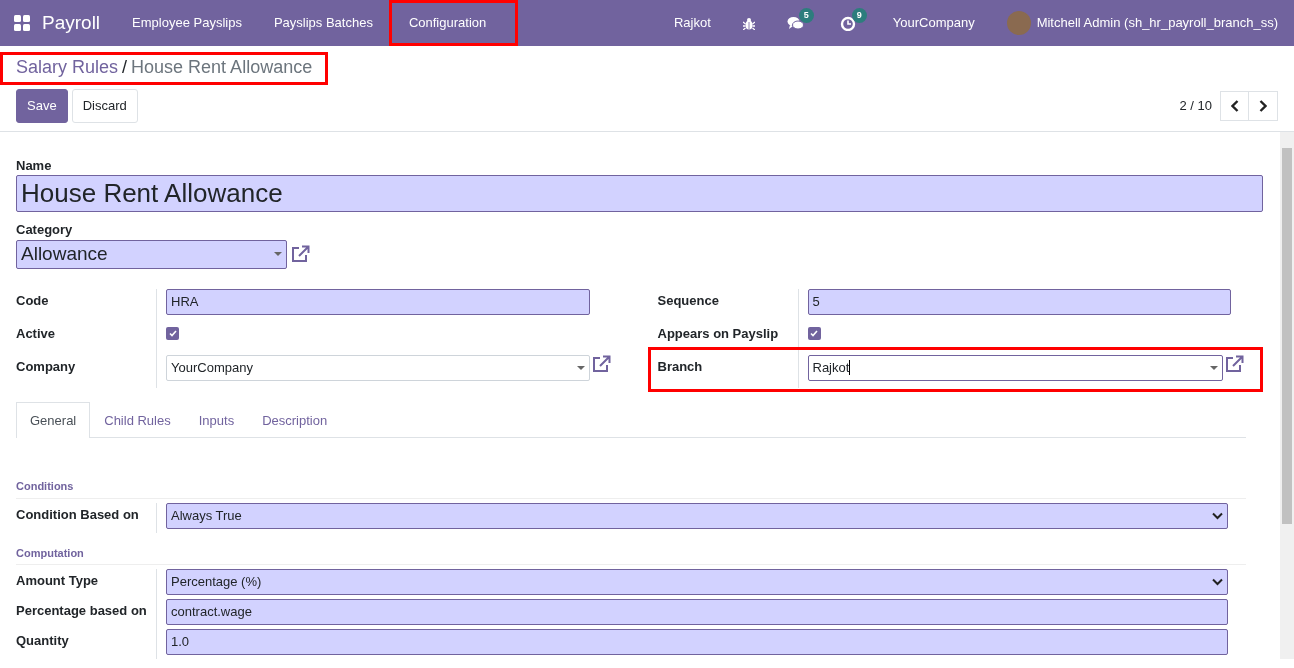  I want to click on field-label: Name, so click(34, 165).